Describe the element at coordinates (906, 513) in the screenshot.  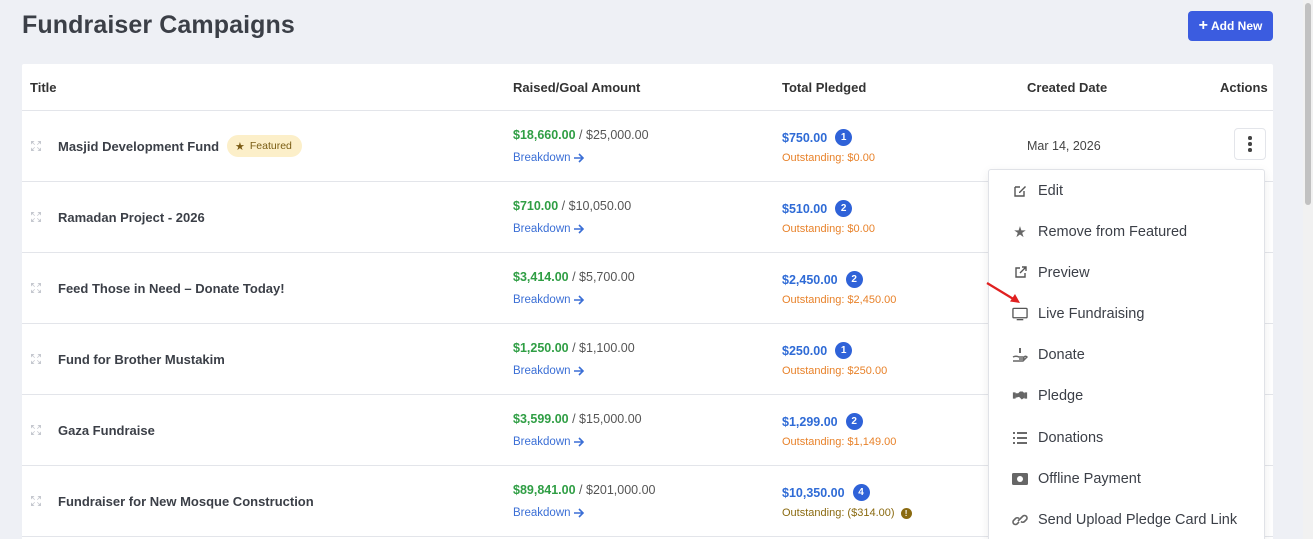
I see `info-icon: !` at that location.